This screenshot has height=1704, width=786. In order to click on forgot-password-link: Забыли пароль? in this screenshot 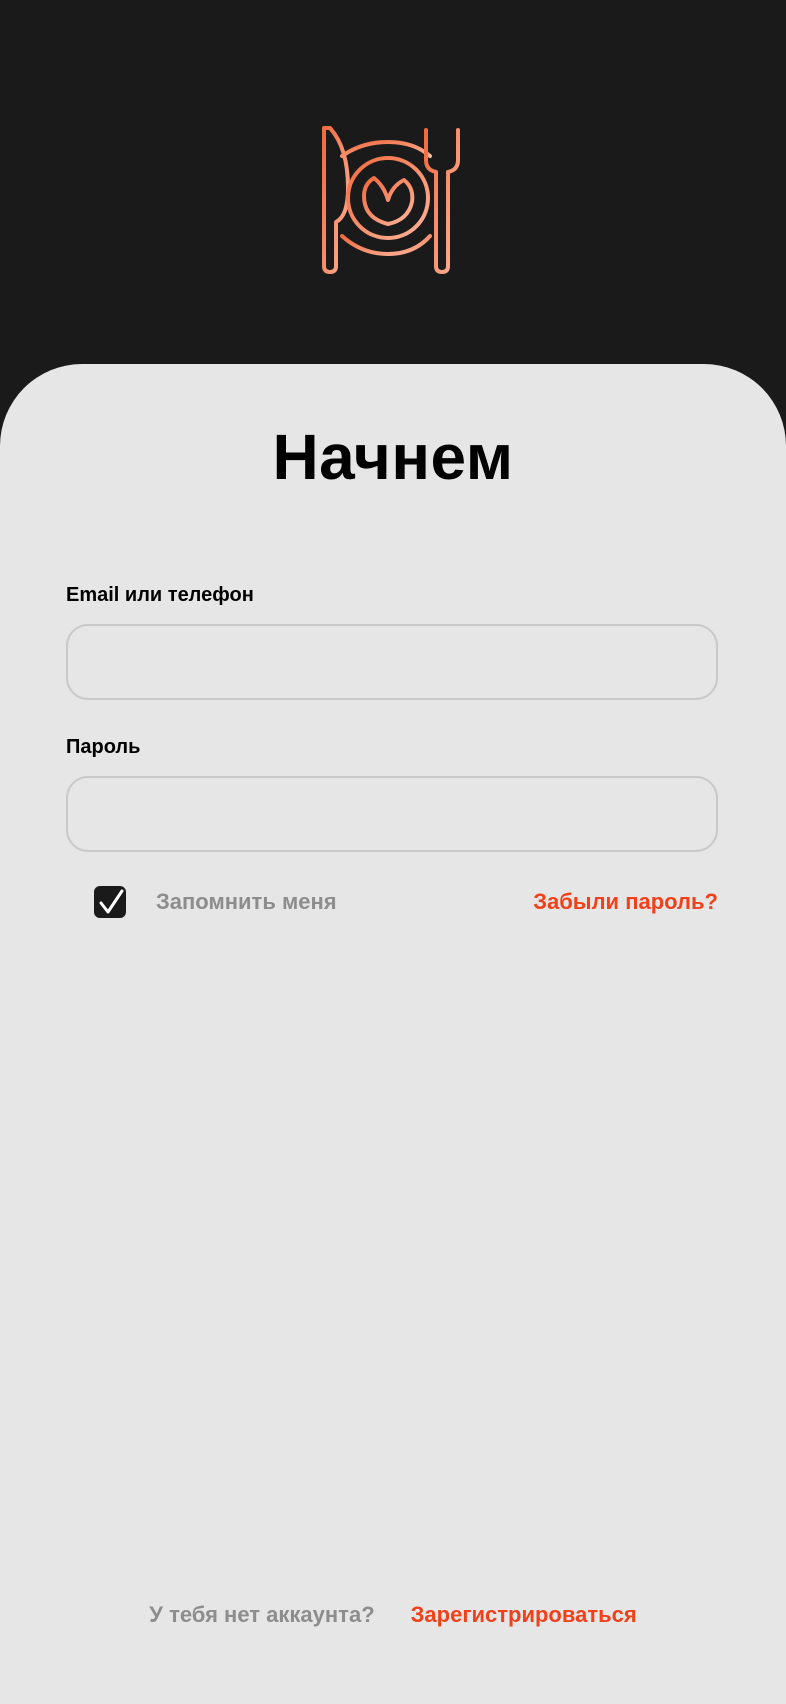, I will do `click(625, 902)`.